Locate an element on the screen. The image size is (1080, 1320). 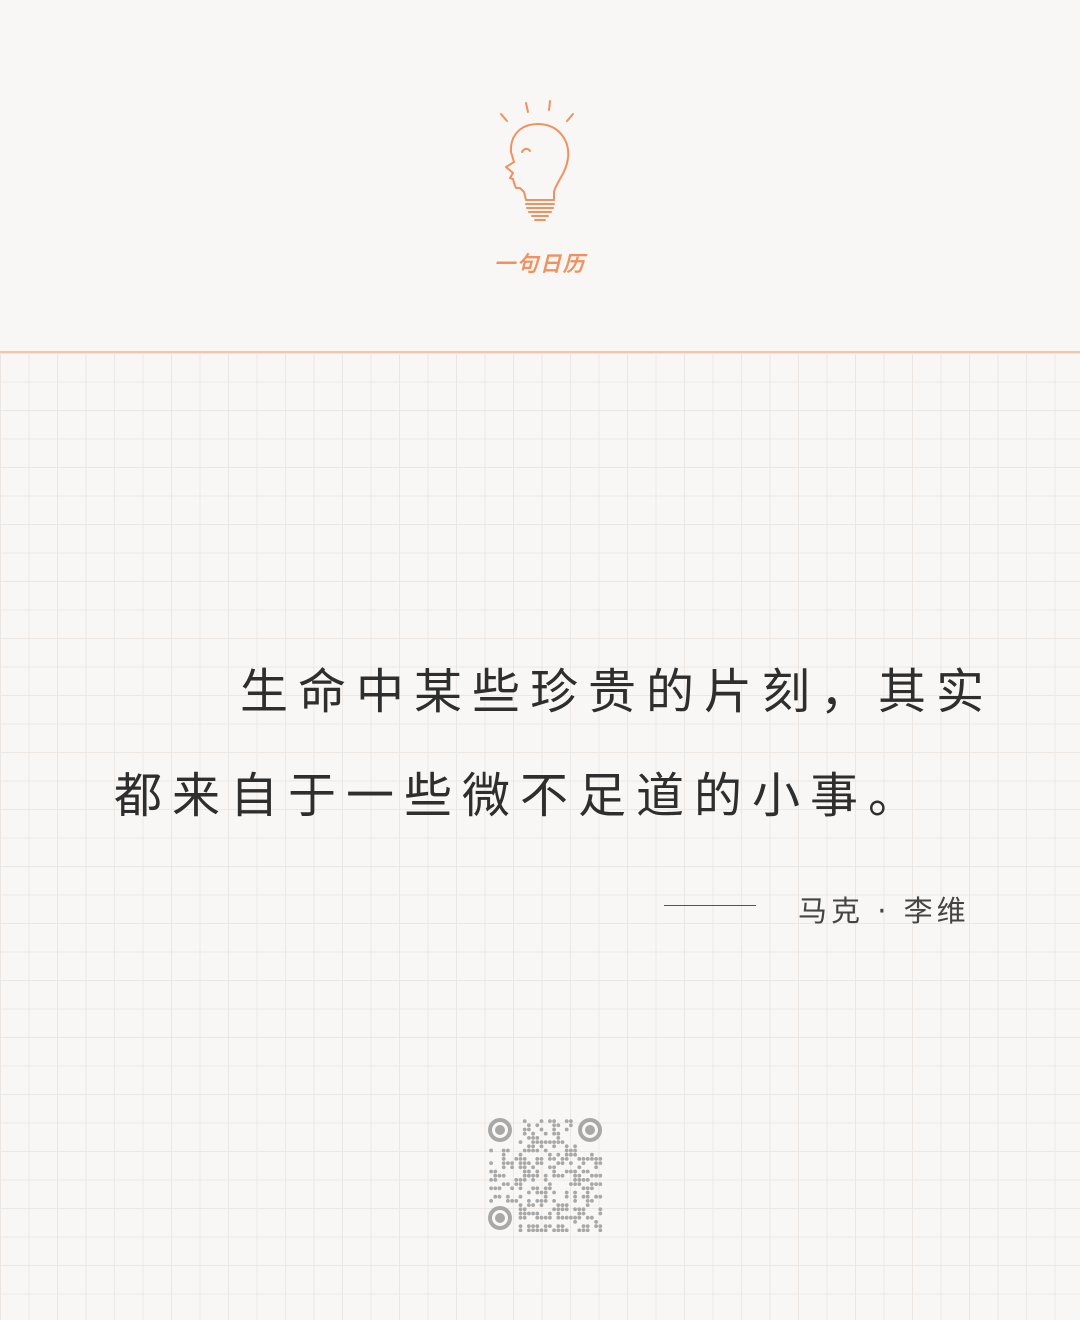
quote-line-2: 都来自于一些微不足道的小事。 is located at coordinates (520, 796).